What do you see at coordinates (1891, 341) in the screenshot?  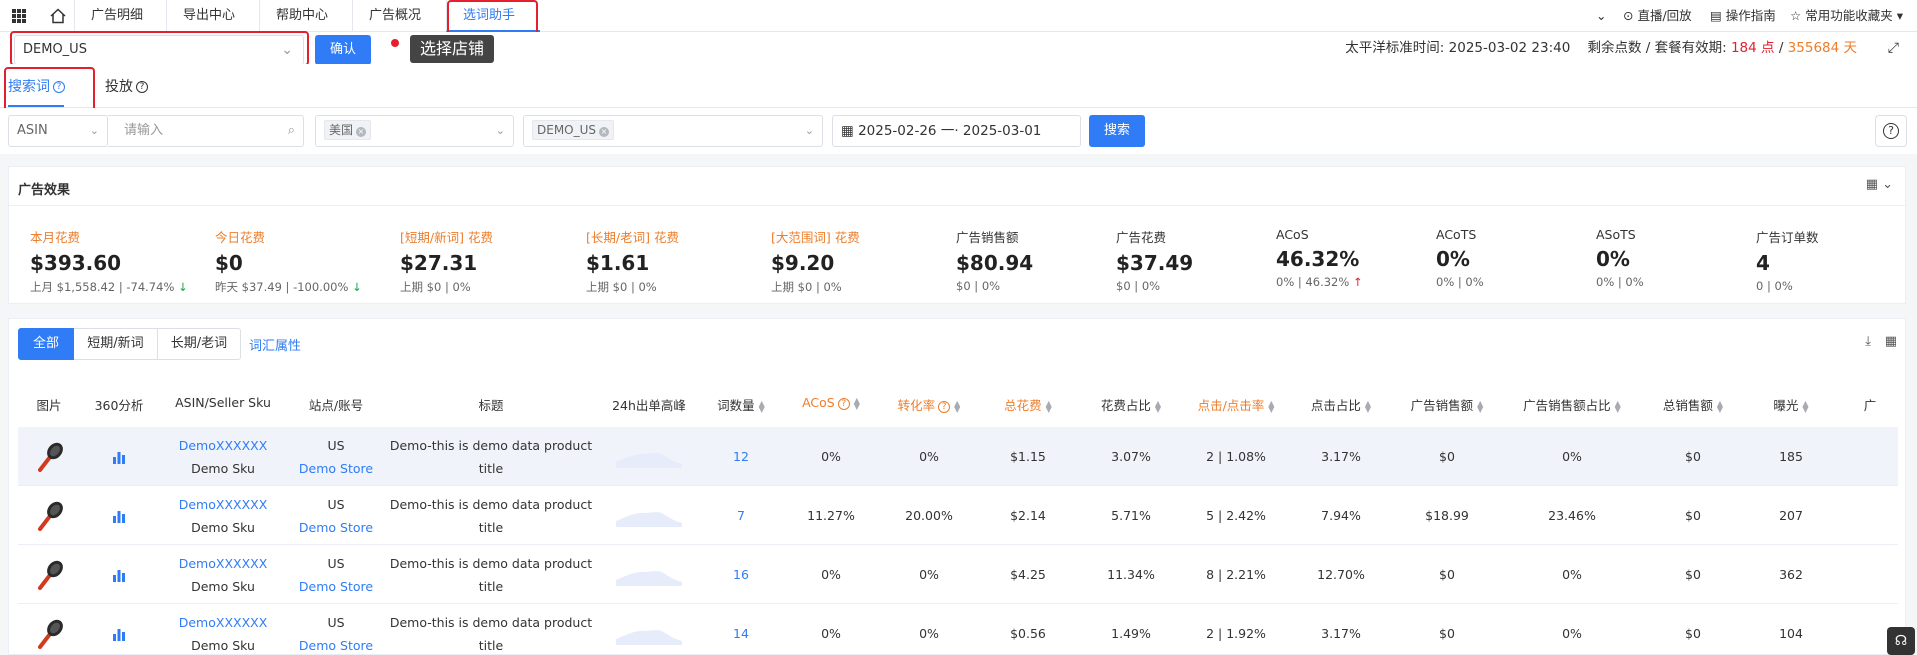 I see `table-settings-icon: ▦` at bounding box center [1891, 341].